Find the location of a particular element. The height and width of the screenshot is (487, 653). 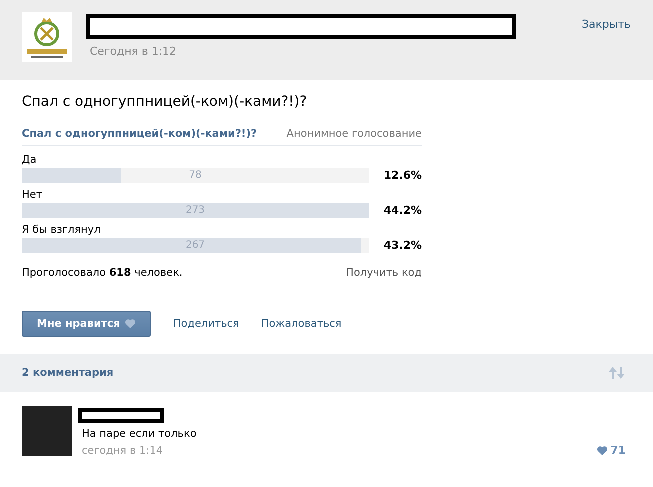

comment-text: На паре если только is located at coordinates (139, 434).